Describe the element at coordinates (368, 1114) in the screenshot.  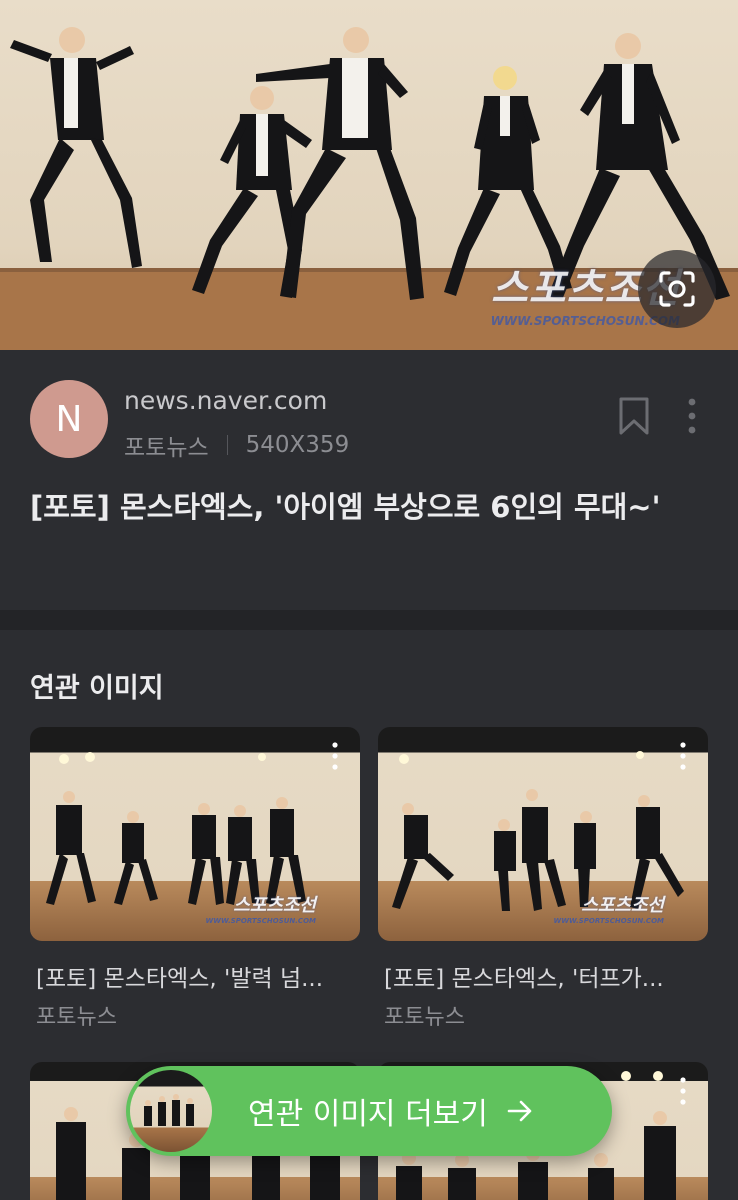
I see `more-button-label: 연관 이미지 더보기` at that location.